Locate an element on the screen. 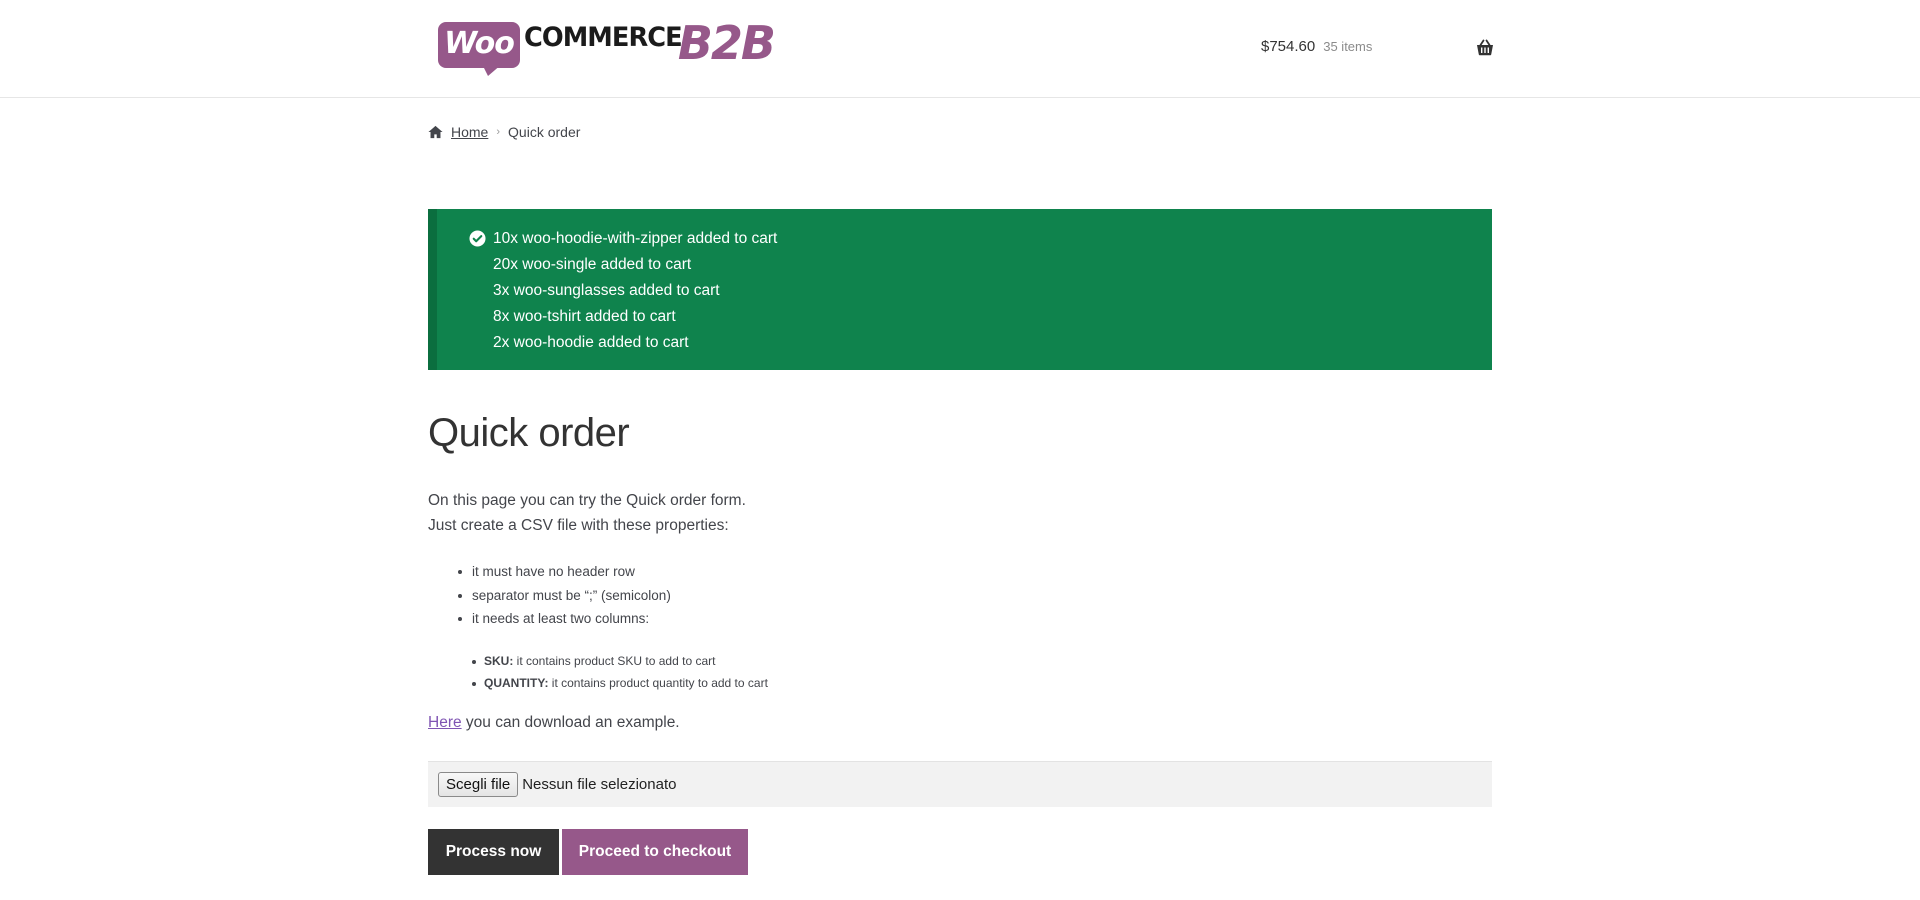 Image resolution: width=1920 pixels, height=900 pixels. column-desc: it contains product SKU to add to cart is located at coordinates (614, 661).